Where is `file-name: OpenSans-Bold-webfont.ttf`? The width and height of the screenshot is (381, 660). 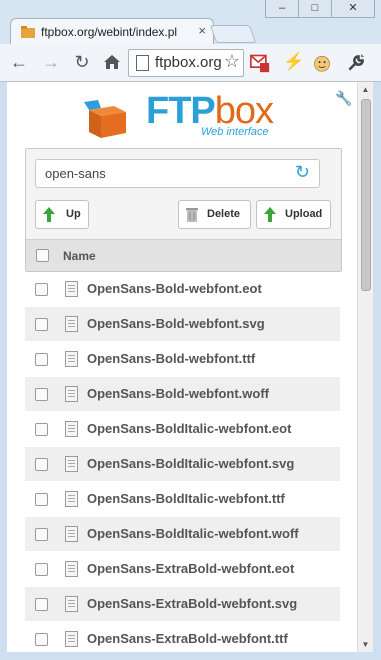
file-name: OpenSans-Bold-webfont.ttf is located at coordinates (171, 358).